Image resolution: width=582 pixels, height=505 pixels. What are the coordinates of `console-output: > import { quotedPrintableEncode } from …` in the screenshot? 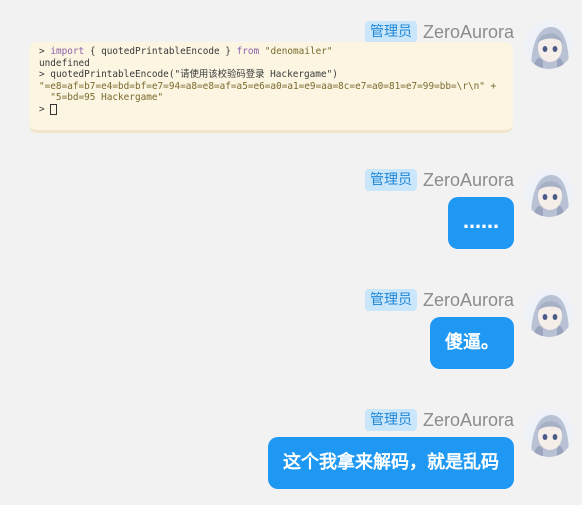 It's located at (268, 80).